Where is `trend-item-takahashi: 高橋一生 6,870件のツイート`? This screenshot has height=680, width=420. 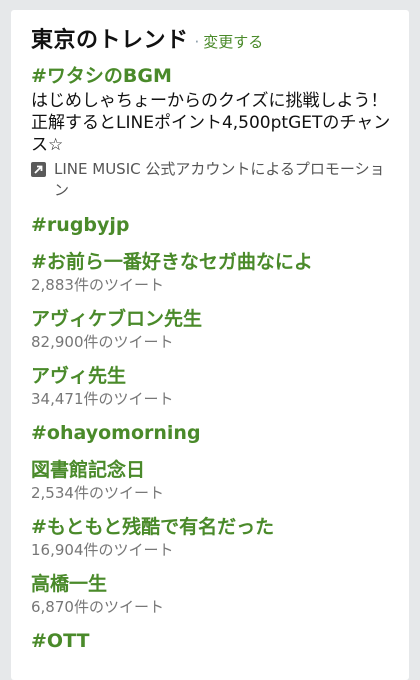 trend-item-takahashi: 高橋一生 6,870件のツイート is located at coordinates (211, 594).